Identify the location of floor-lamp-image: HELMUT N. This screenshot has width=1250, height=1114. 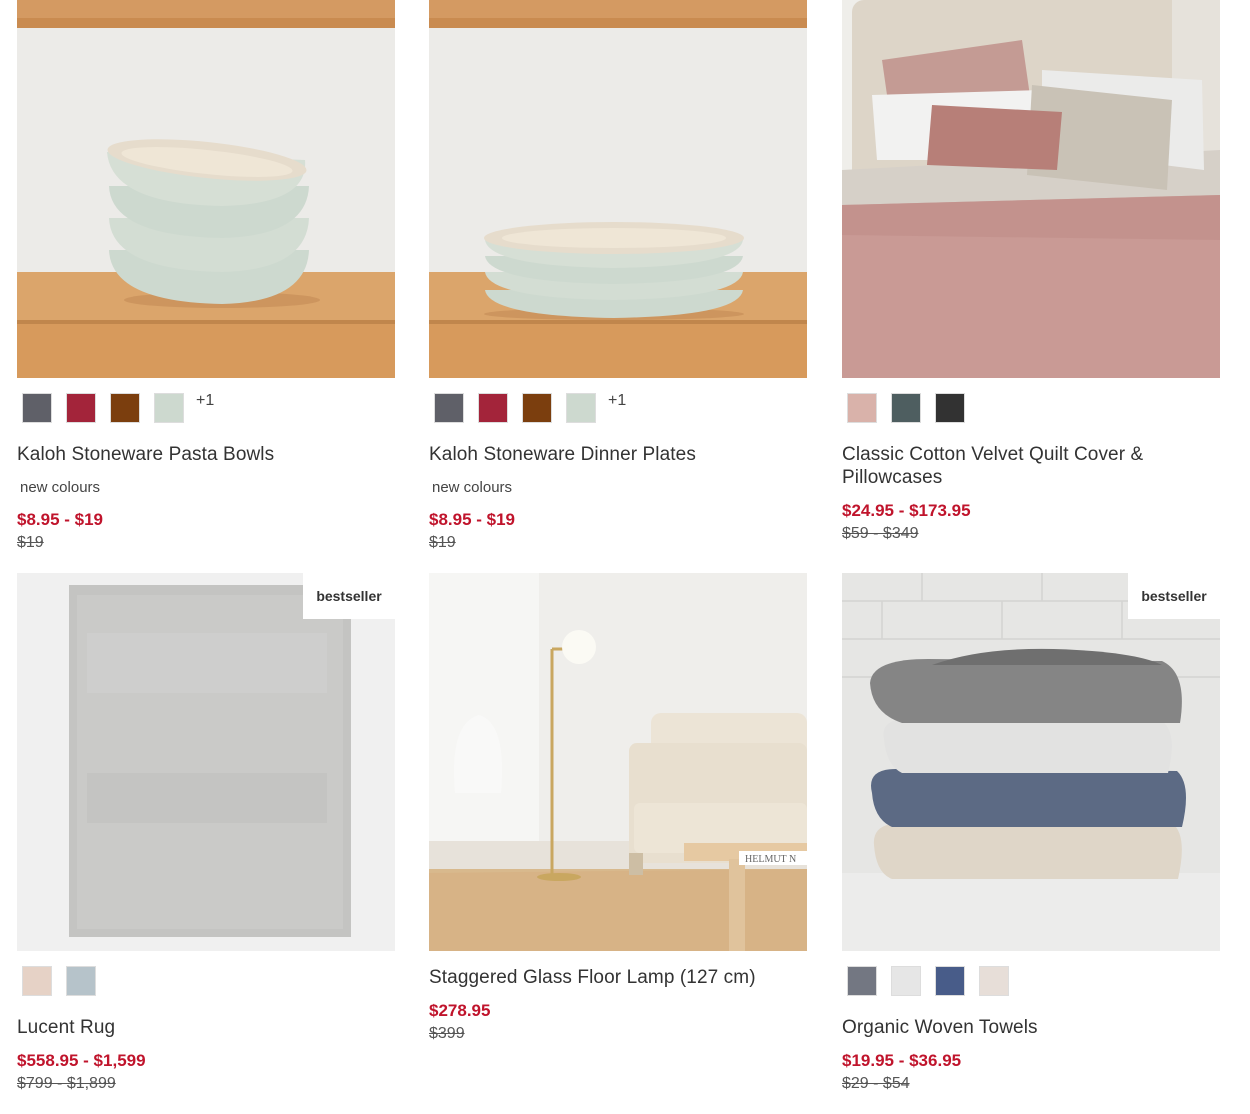
(618, 762).